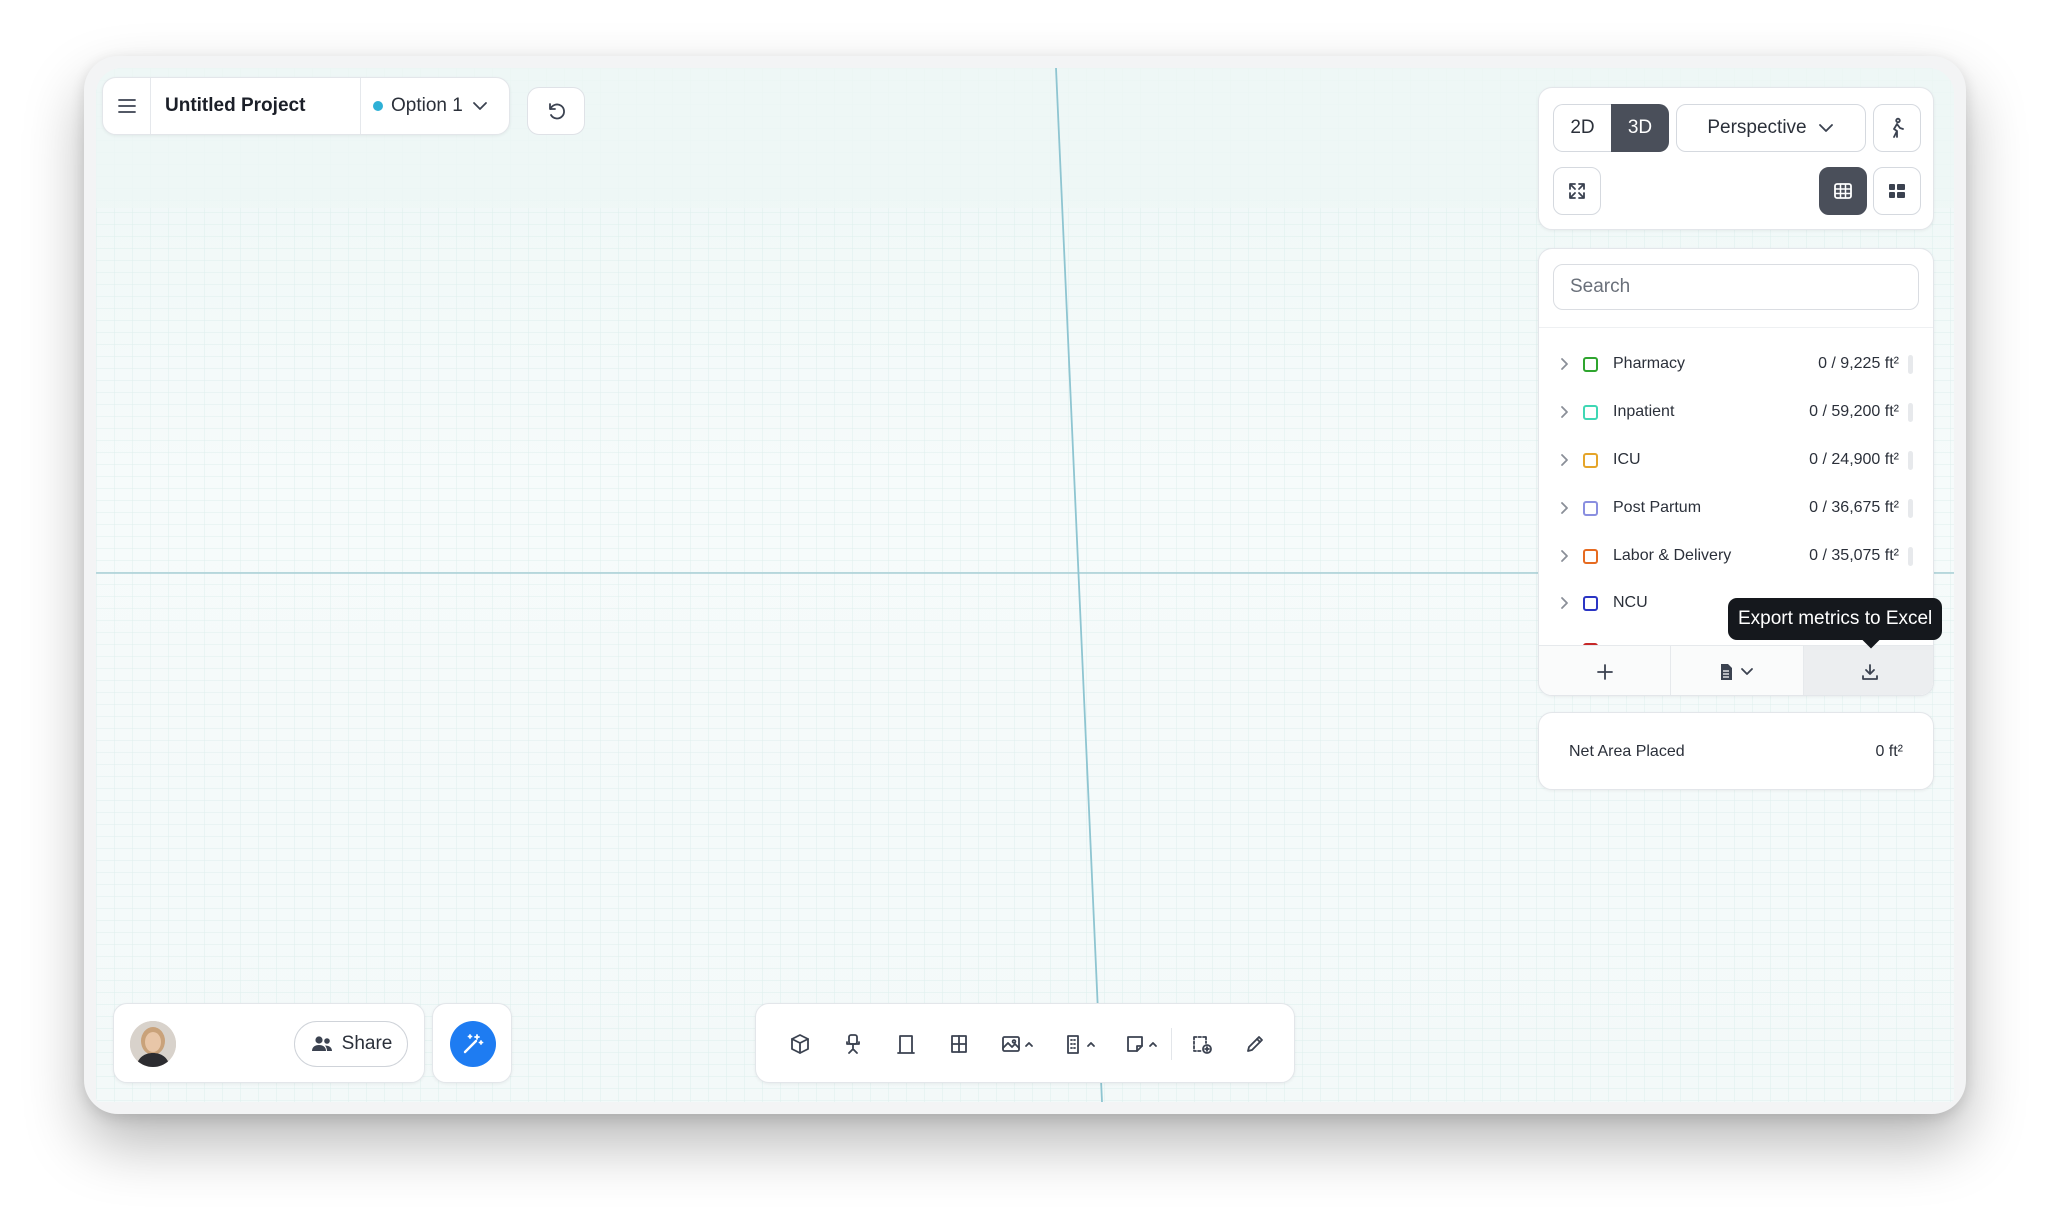 The height and width of the screenshot is (1224, 2048). I want to click on mode-2d-button: 2D, so click(1582, 128).